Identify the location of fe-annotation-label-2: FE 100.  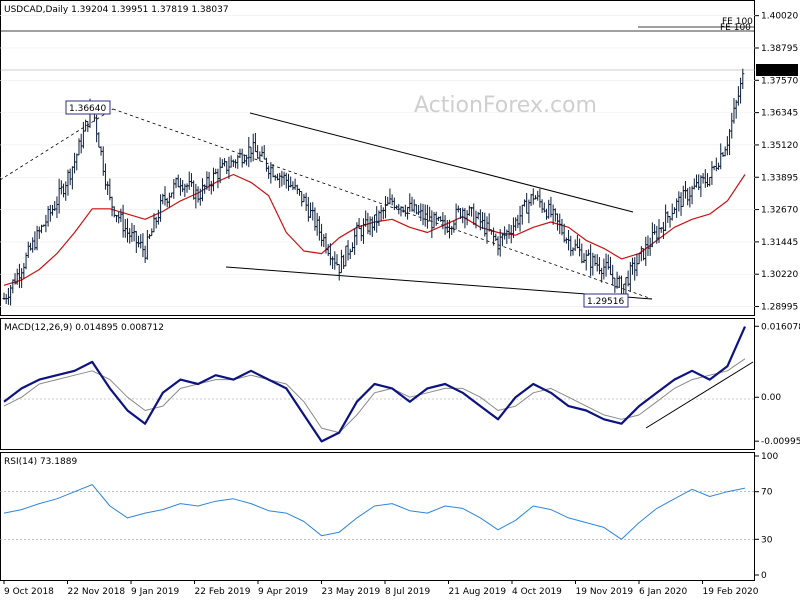
(735, 28).